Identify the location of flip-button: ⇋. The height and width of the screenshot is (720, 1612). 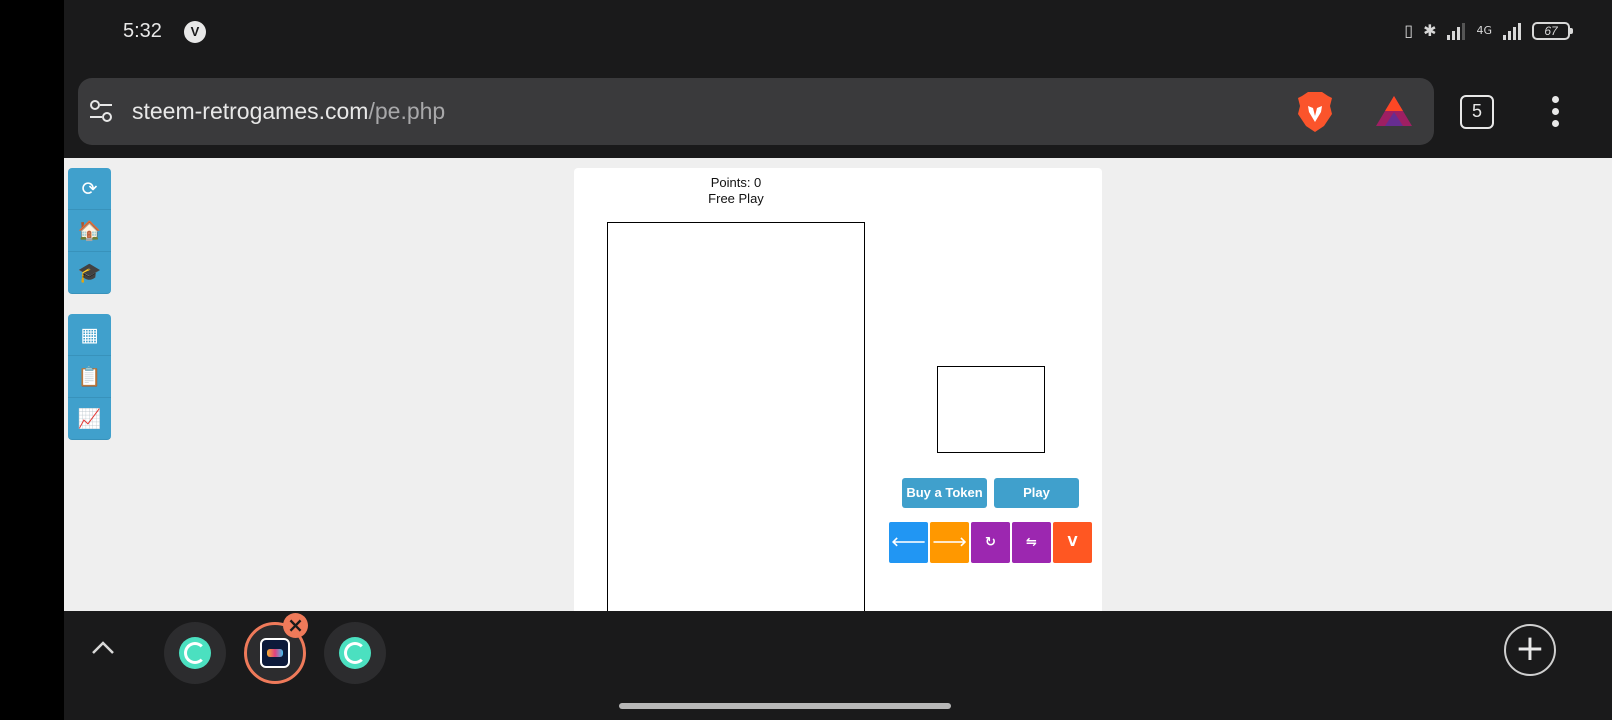
(1031, 542).